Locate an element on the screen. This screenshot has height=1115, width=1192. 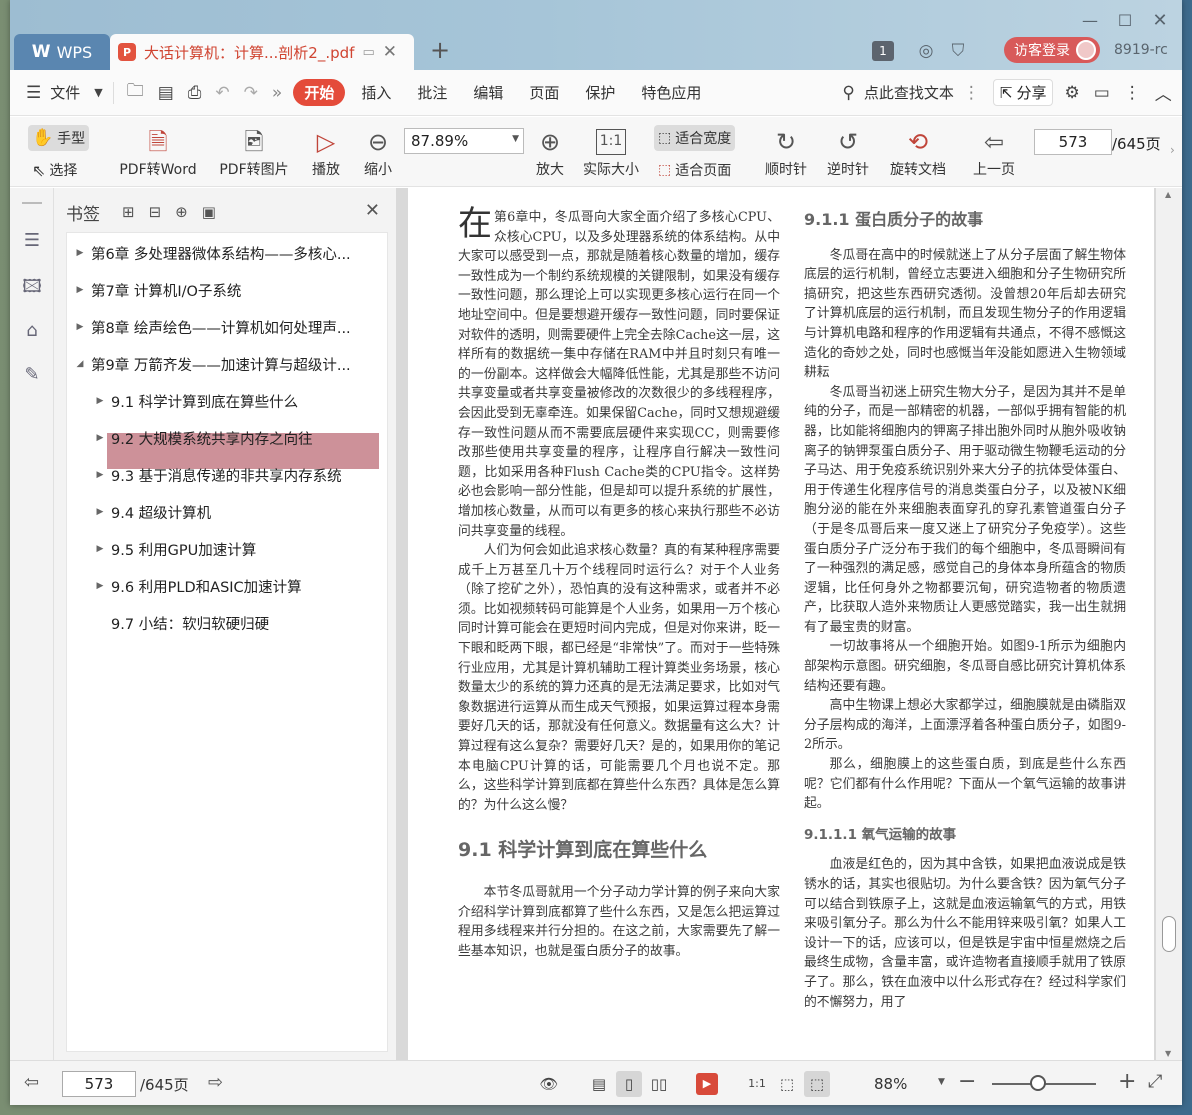
select-tool-button: ⇖ 选择 is located at coordinates (54, 170).